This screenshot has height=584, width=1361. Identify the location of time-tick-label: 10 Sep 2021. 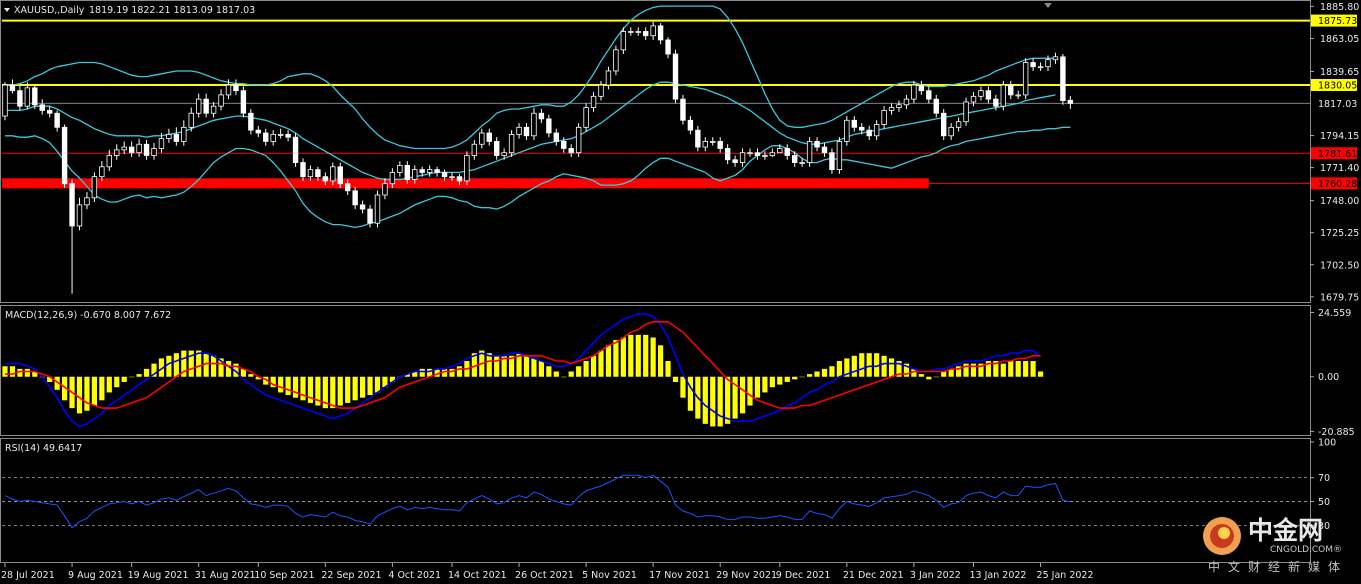
(284, 575).